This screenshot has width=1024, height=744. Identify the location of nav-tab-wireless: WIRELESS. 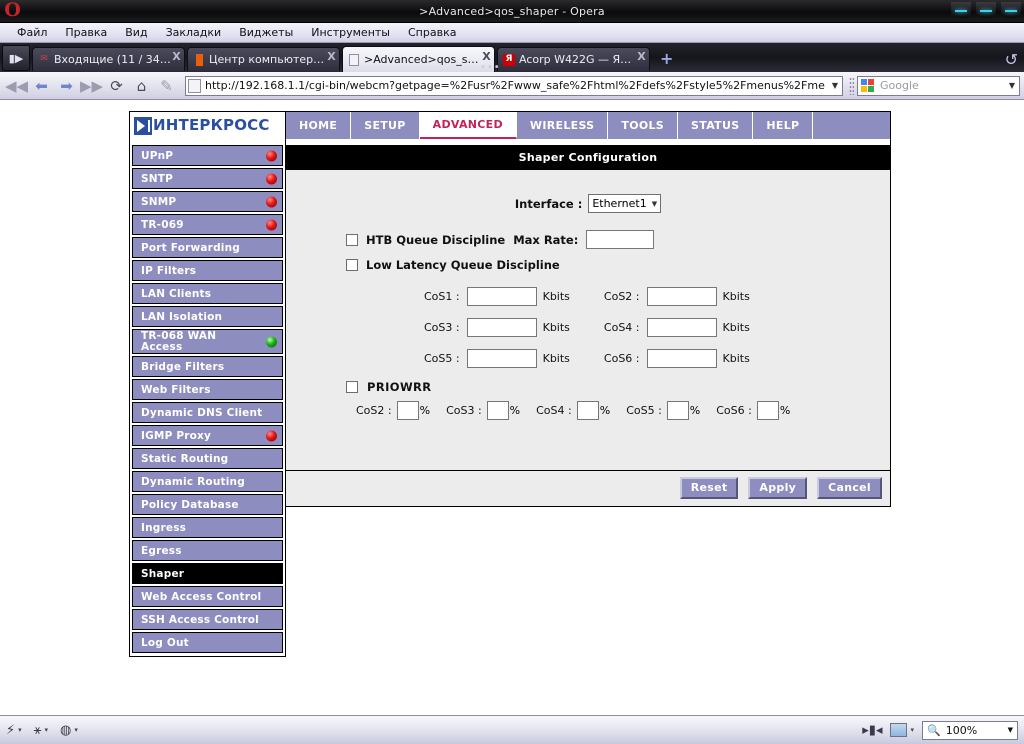
(563, 125).